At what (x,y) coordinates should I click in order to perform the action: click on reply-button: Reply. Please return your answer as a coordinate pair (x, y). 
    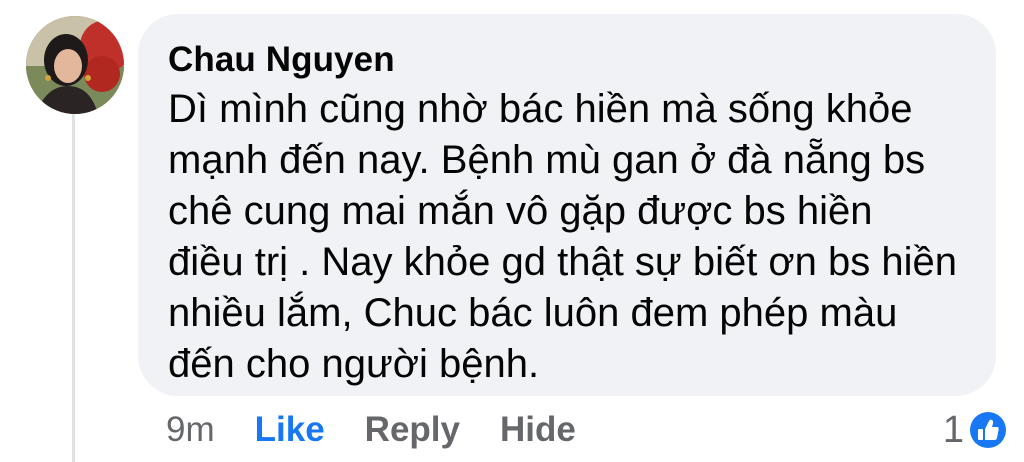
    Looking at the image, I should click on (412, 430).